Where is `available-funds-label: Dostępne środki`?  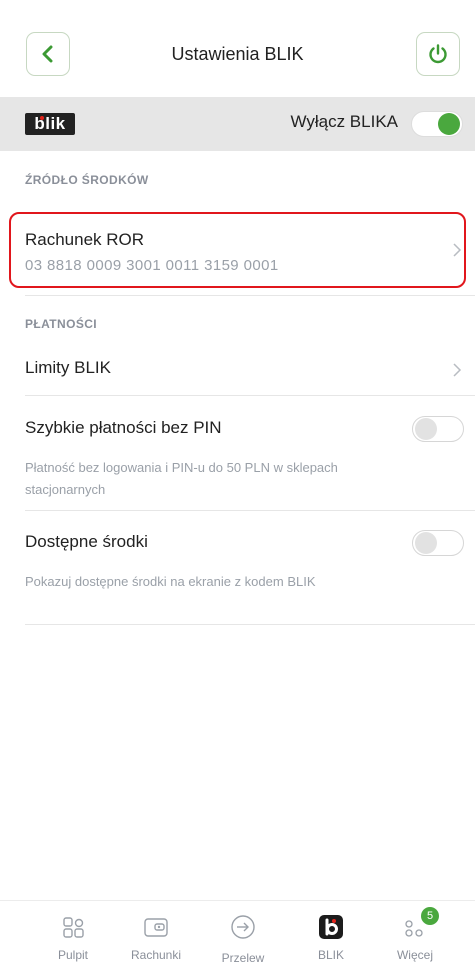
available-funds-label: Dostępne środki is located at coordinates (86, 541).